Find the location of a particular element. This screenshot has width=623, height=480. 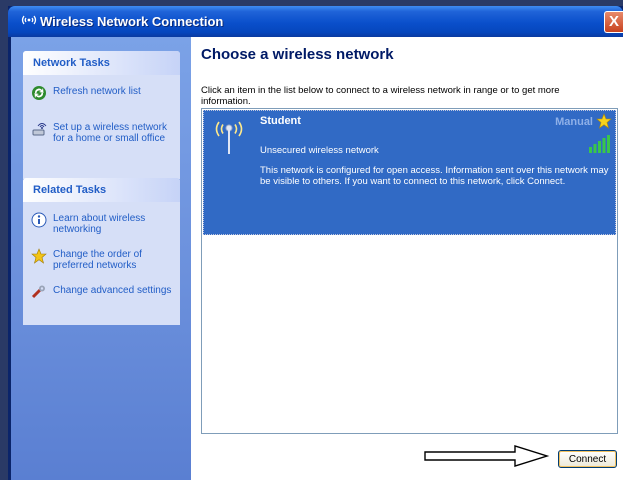

star-icon is located at coordinates (39, 256).